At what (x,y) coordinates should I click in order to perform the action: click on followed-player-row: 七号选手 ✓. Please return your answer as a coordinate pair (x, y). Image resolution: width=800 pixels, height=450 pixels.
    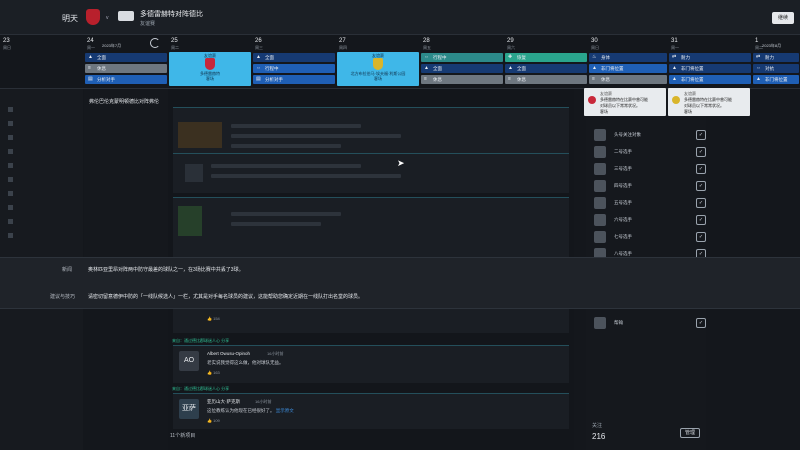
    Looking at the image, I should click on (650, 237).